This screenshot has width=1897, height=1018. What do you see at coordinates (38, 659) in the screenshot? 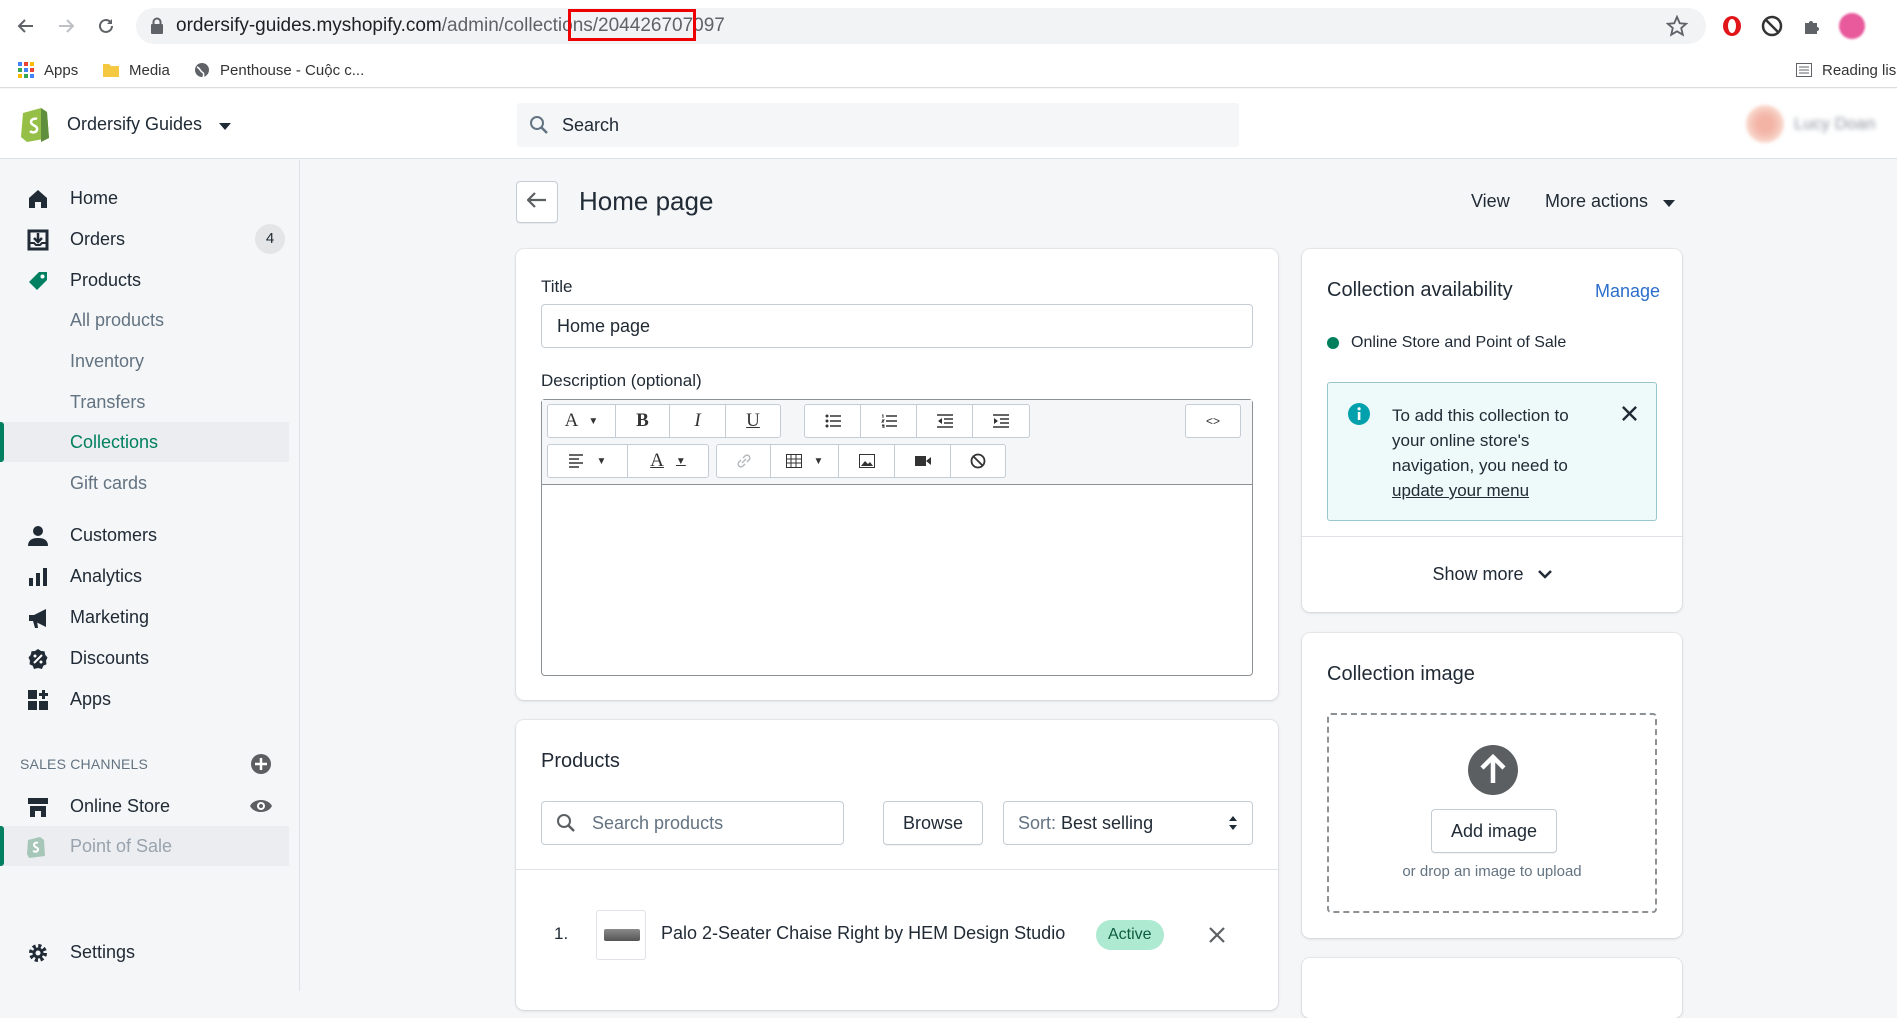
I see `discount-icon` at bounding box center [38, 659].